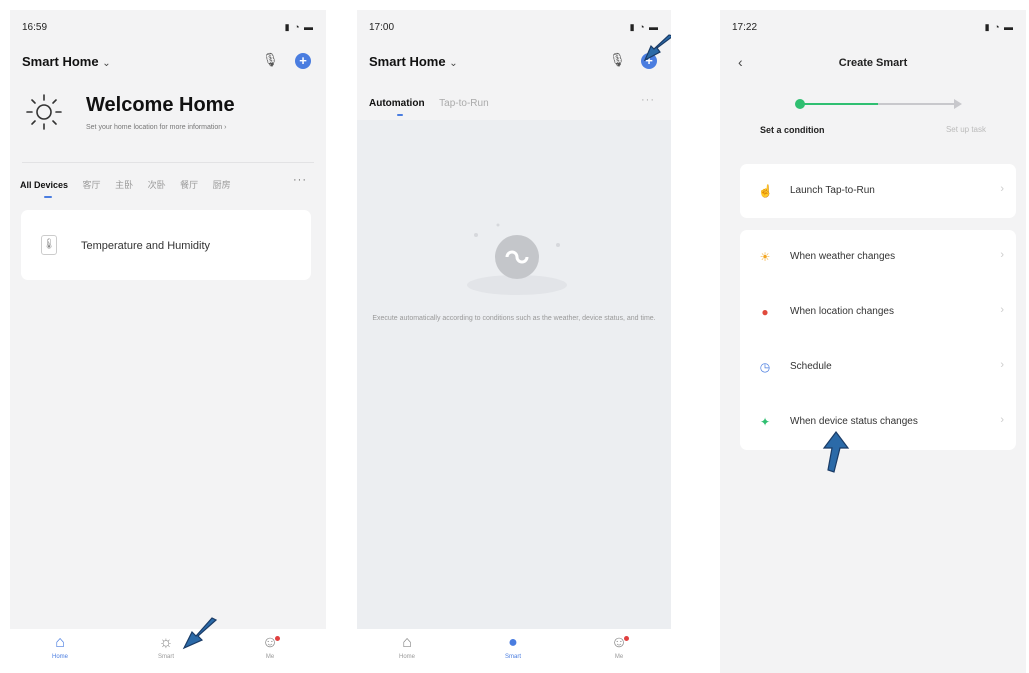 Image resolution: width=1029 pixels, height=673 pixels. I want to click on device-icon: ✦, so click(765, 422).